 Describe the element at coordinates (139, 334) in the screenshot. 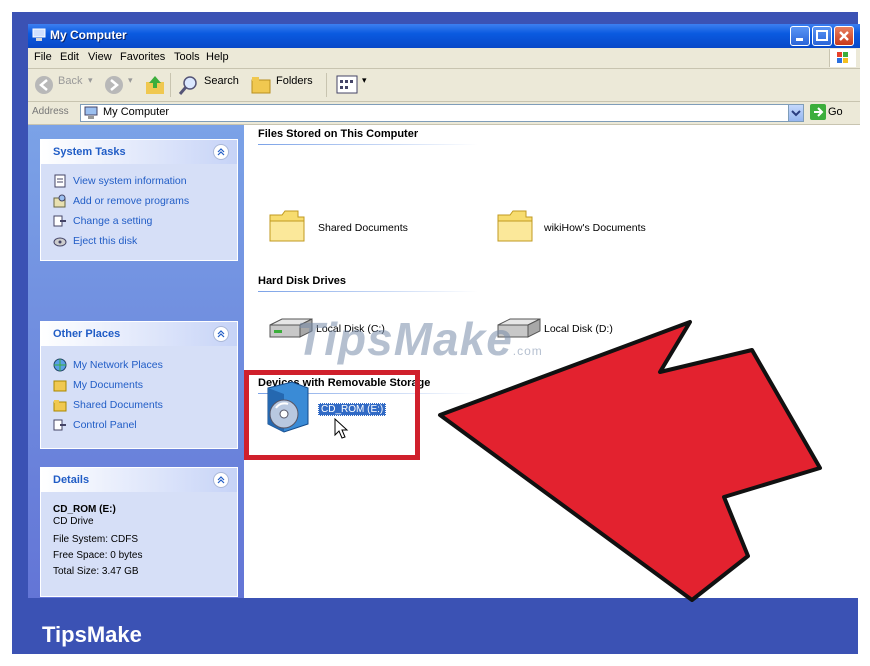

I see `other-places-header: Other Places` at that location.